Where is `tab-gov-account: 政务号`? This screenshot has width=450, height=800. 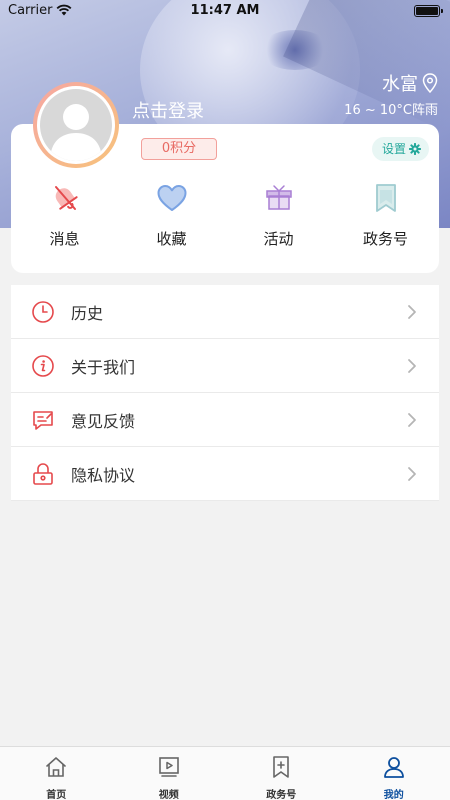
tab-gov-account: 政务号 is located at coordinates (281, 773).